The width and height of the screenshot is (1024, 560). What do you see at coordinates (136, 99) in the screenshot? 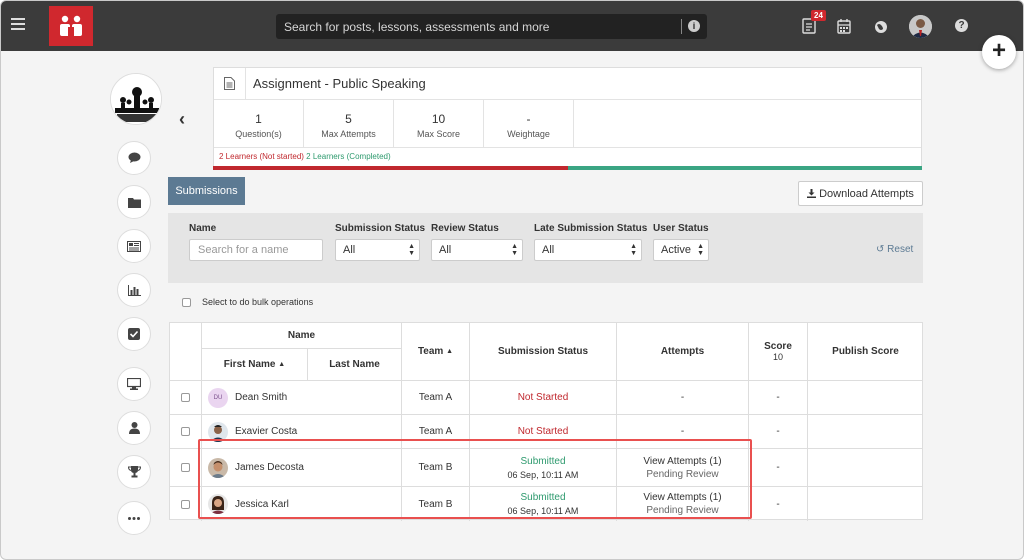
I see `course-avatar` at bounding box center [136, 99].